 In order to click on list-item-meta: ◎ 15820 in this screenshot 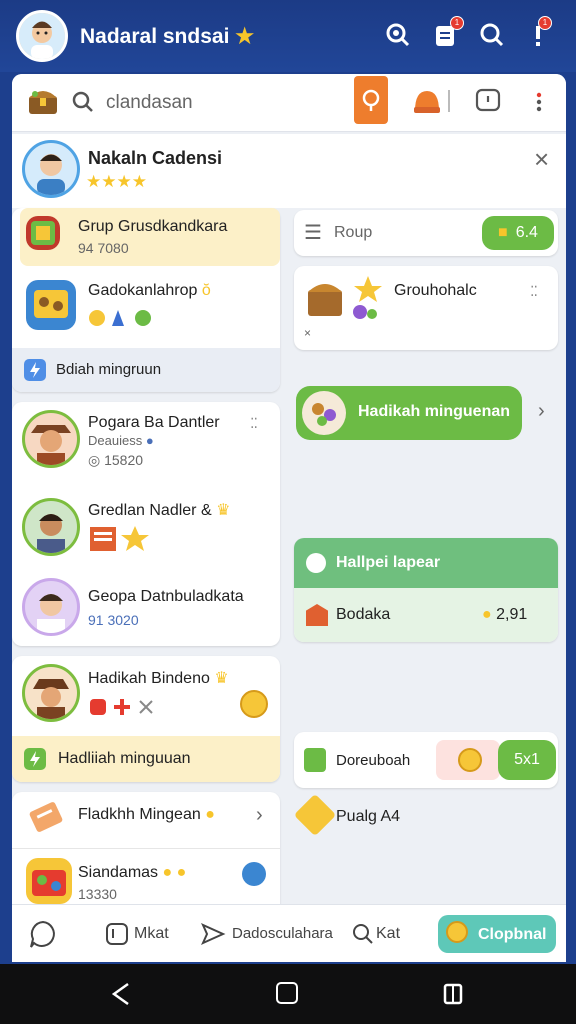, I will do `click(116, 460)`.